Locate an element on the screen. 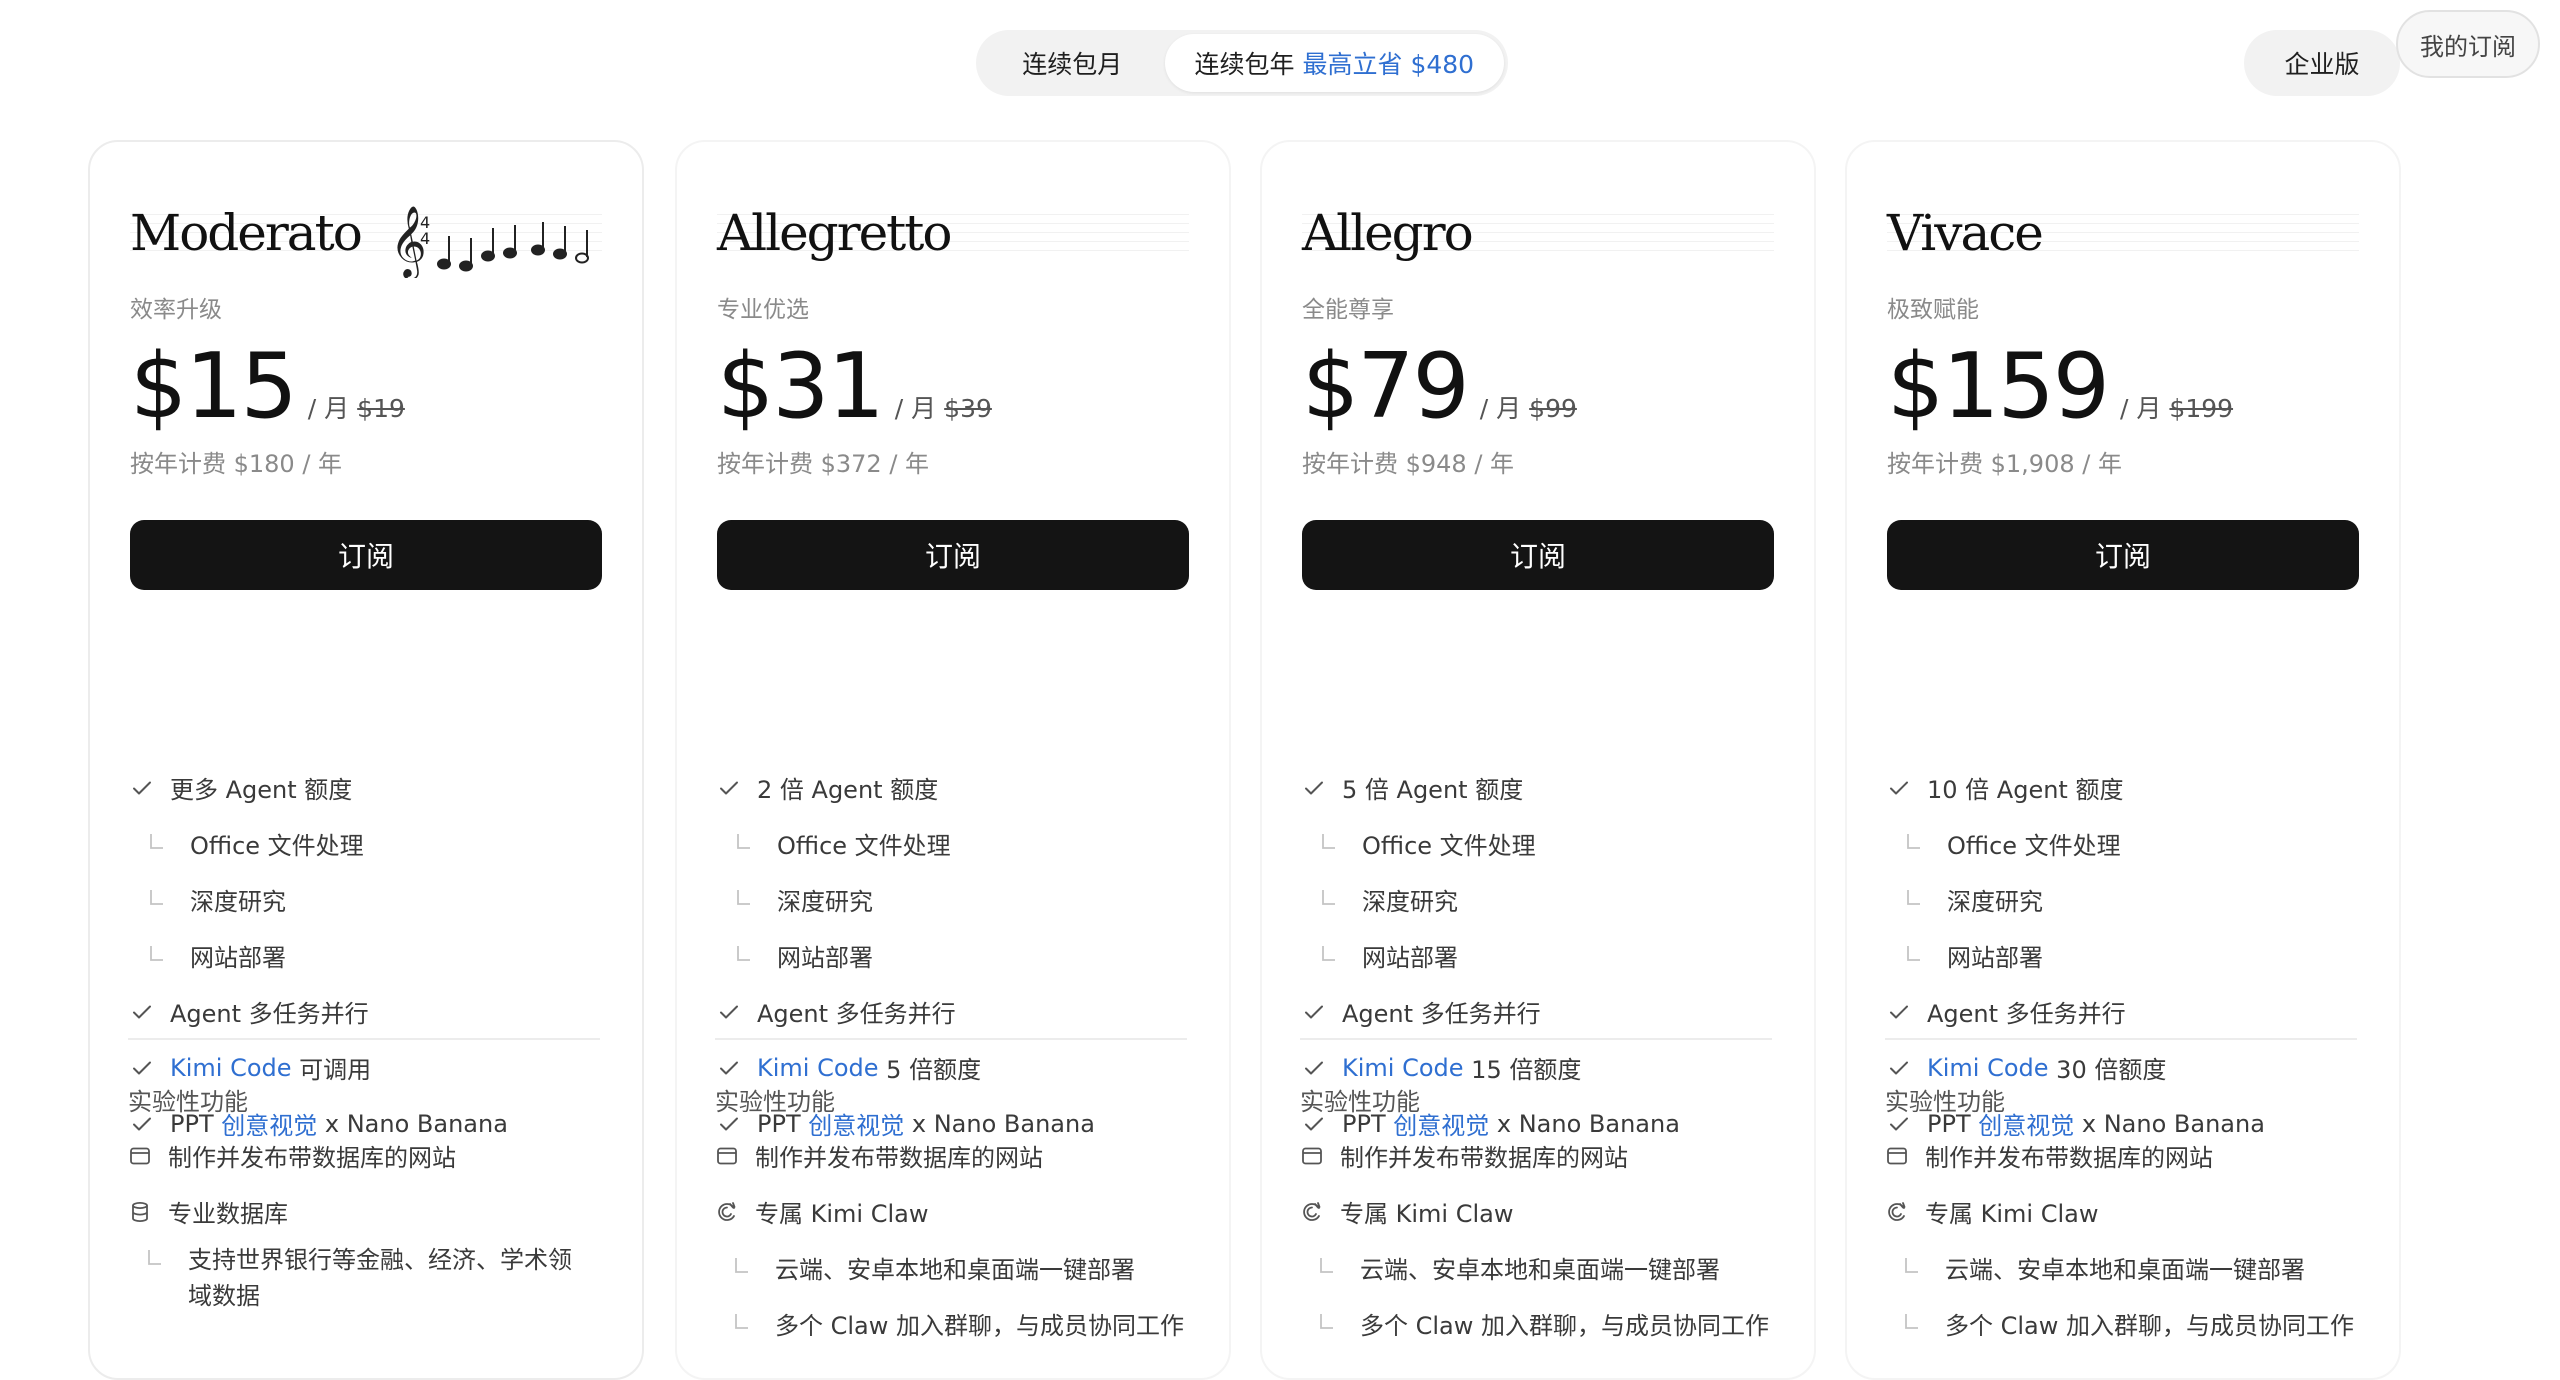  divider is located at coordinates (2121, 1039).